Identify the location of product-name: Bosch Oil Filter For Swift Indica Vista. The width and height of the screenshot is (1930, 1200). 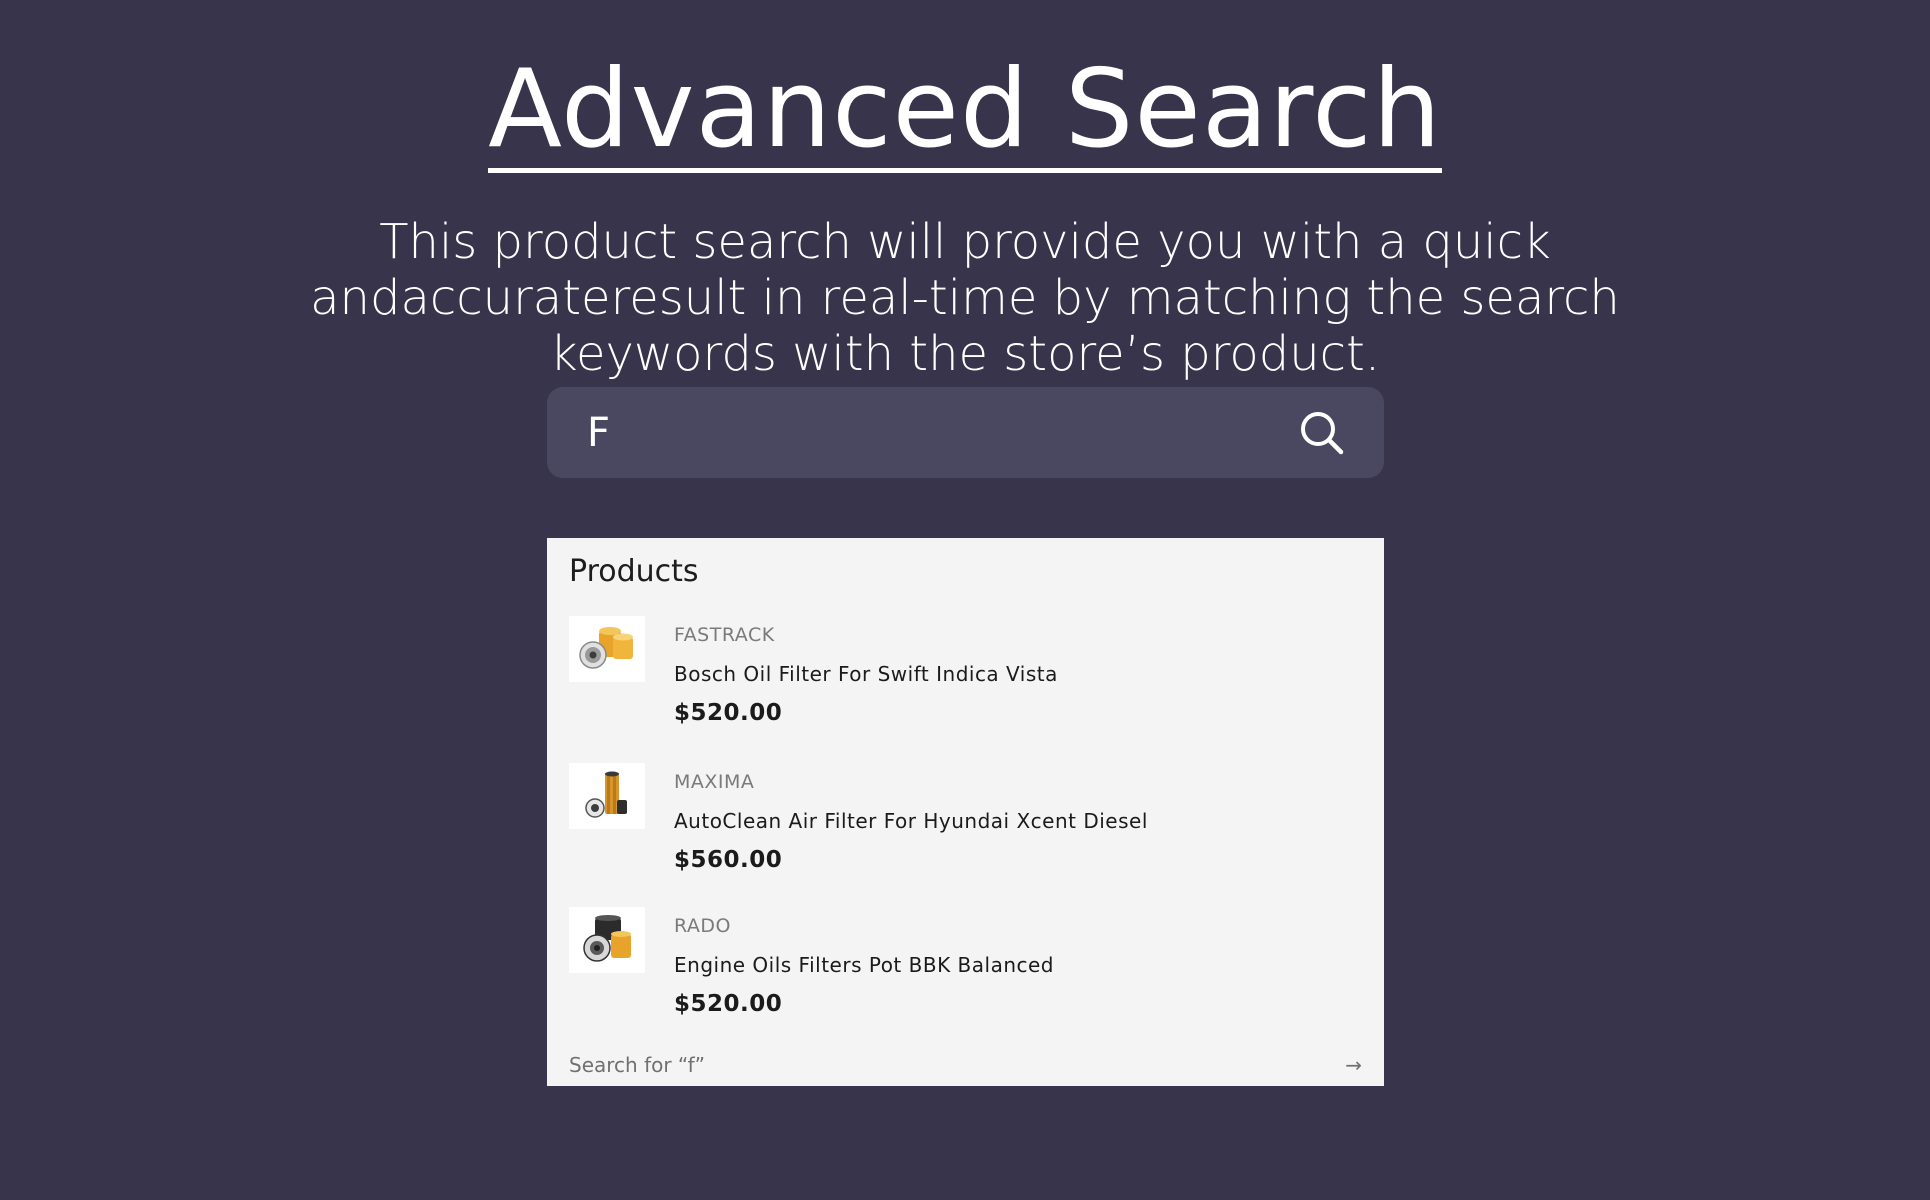
(866, 674).